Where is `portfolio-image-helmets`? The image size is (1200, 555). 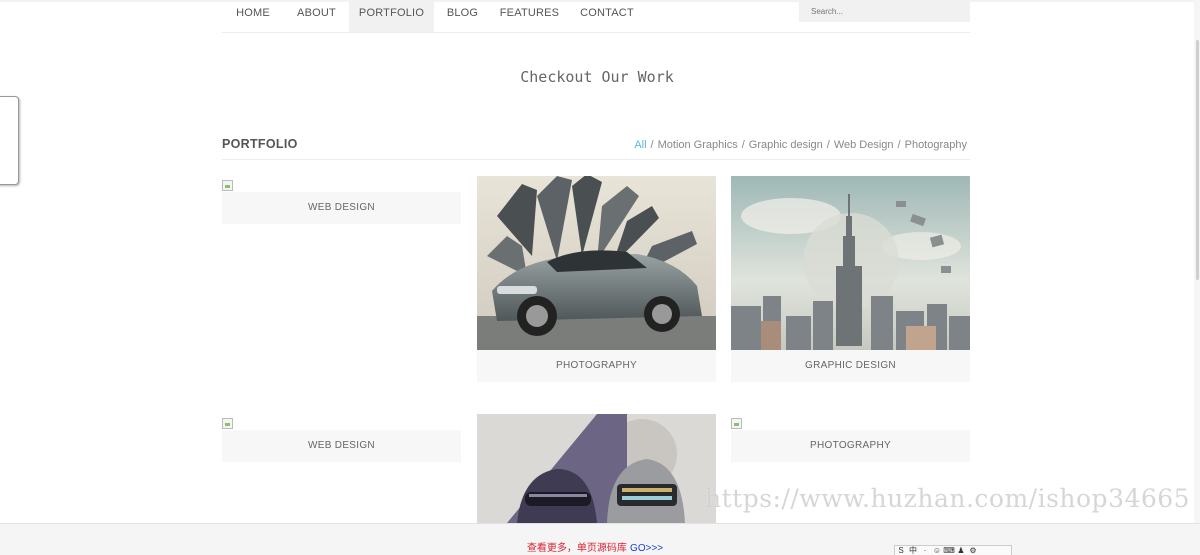
portfolio-image-helmets is located at coordinates (596, 468).